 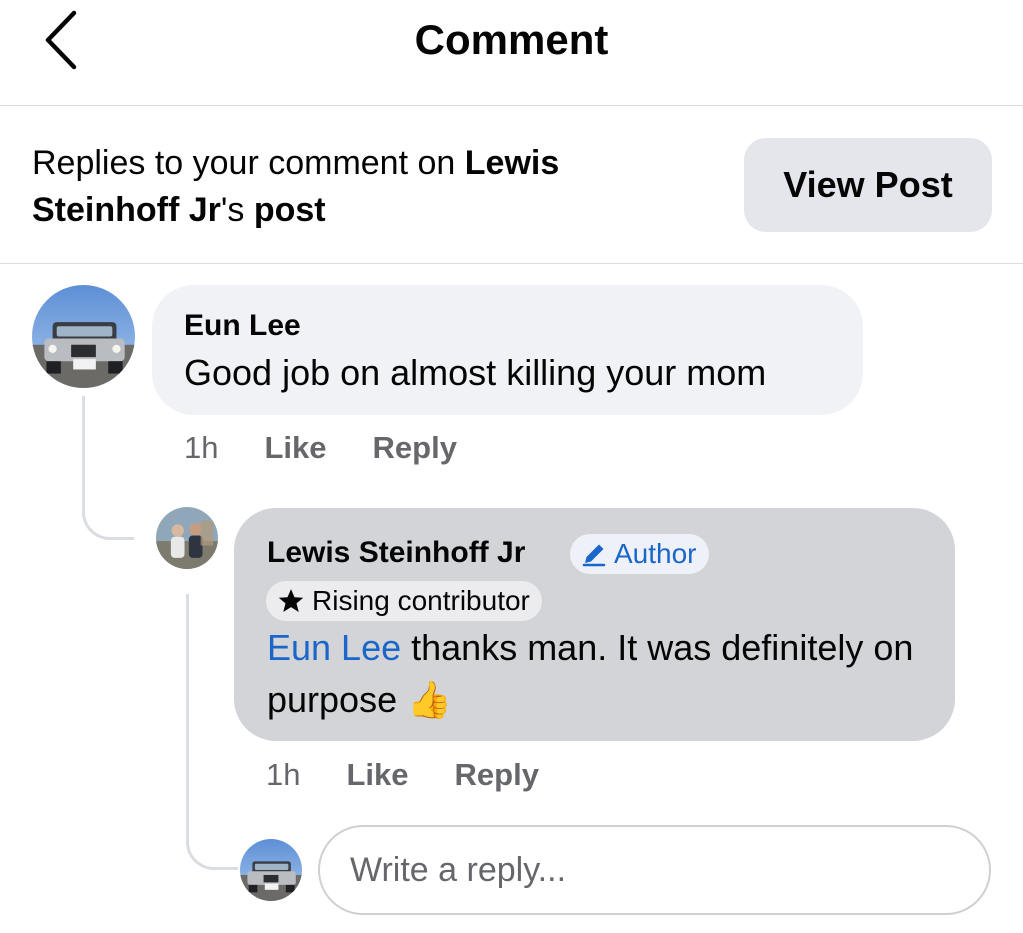 I want to click on people-photo-icon, so click(x=187, y=538).